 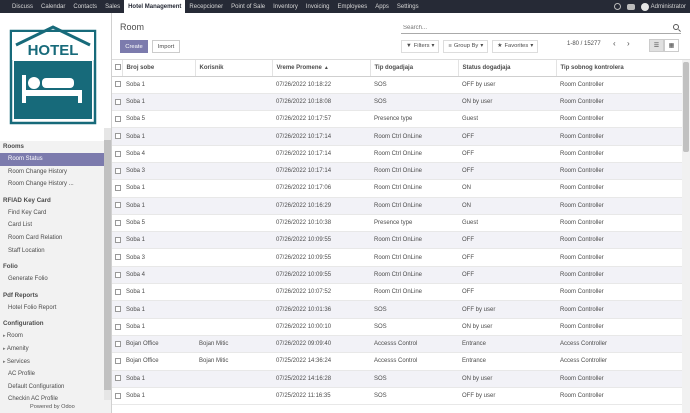 What do you see at coordinates (353, 6) in the screenshot?
I see `top-menu-item: Employees` at bounding box center [353, 6].